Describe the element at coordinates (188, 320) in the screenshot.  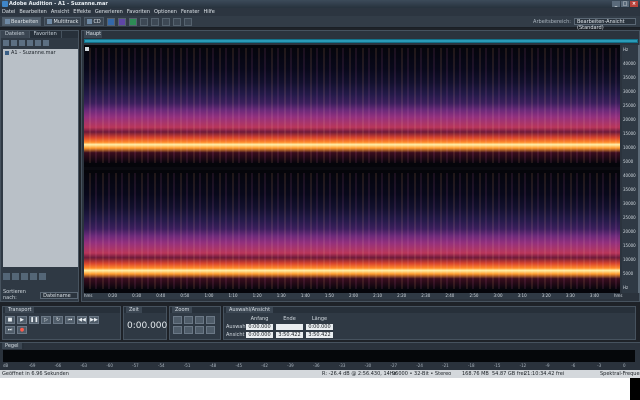
I see `zoom-out-horizontal-icon` at that location.